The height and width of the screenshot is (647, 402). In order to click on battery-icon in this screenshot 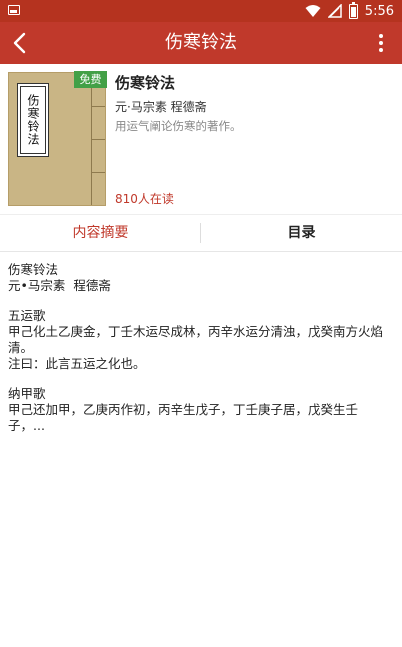, I will do `click(353, 10)`.